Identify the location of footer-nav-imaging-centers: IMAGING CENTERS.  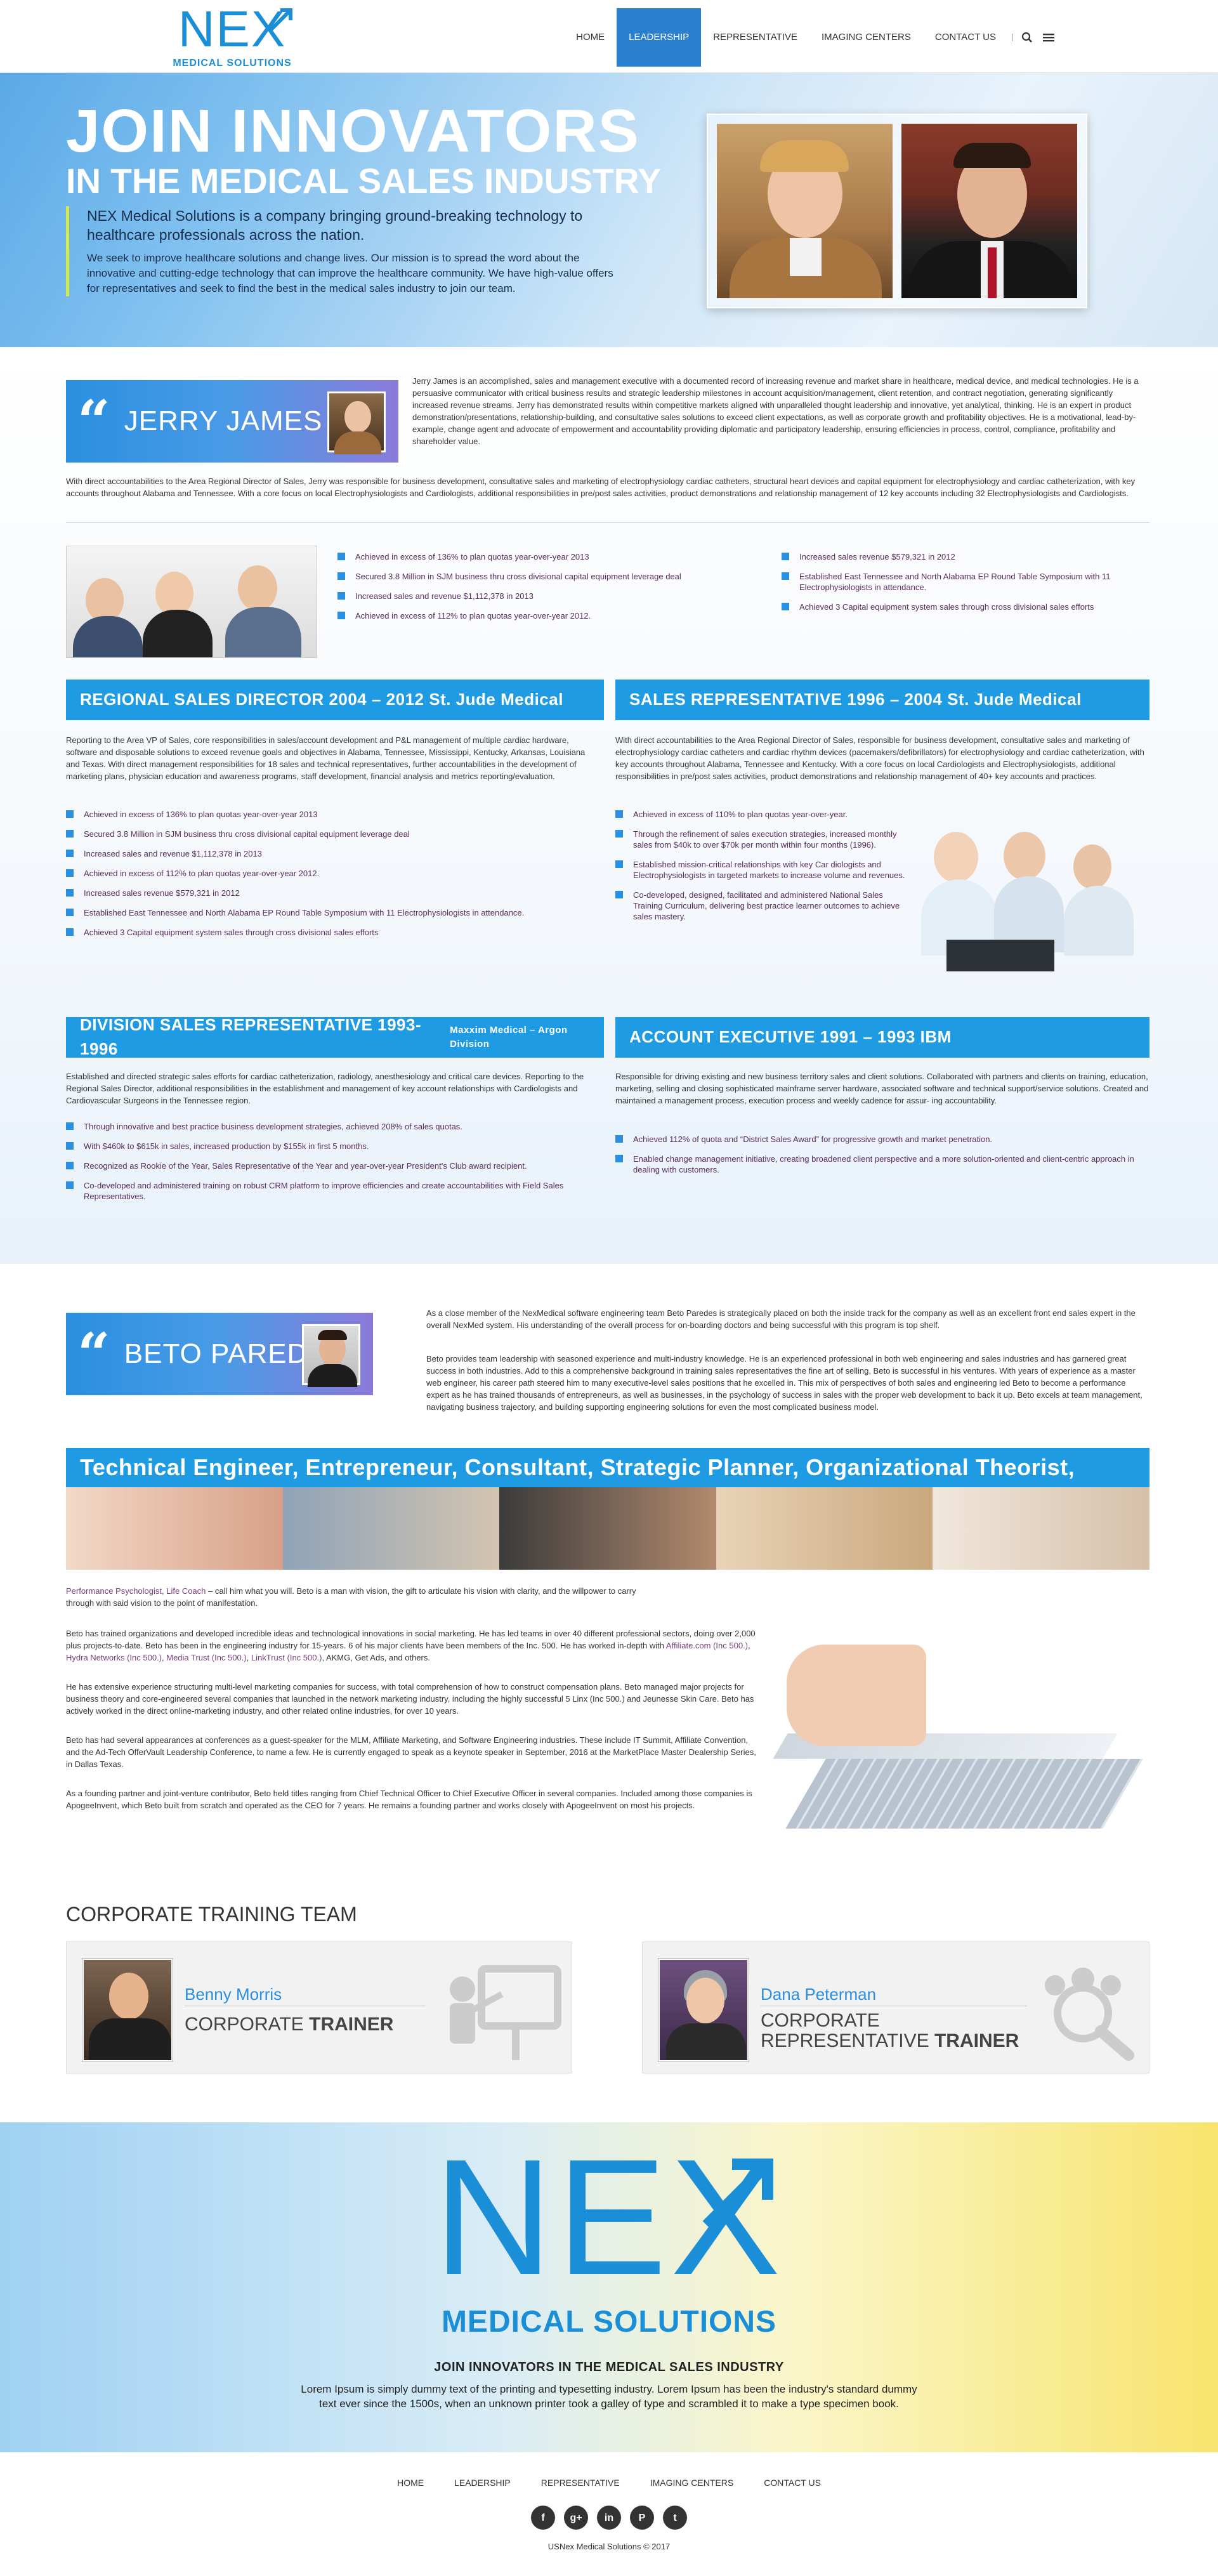
(691, 2482).